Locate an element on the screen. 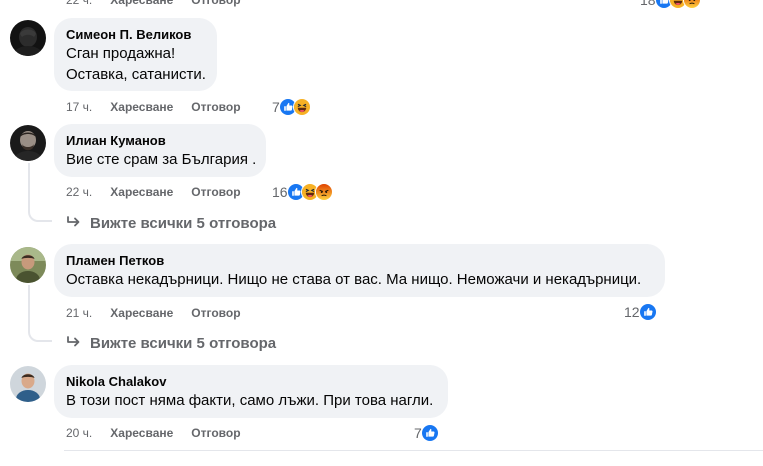  comment-time: 20 ч. is located at coordinates (79, 433).